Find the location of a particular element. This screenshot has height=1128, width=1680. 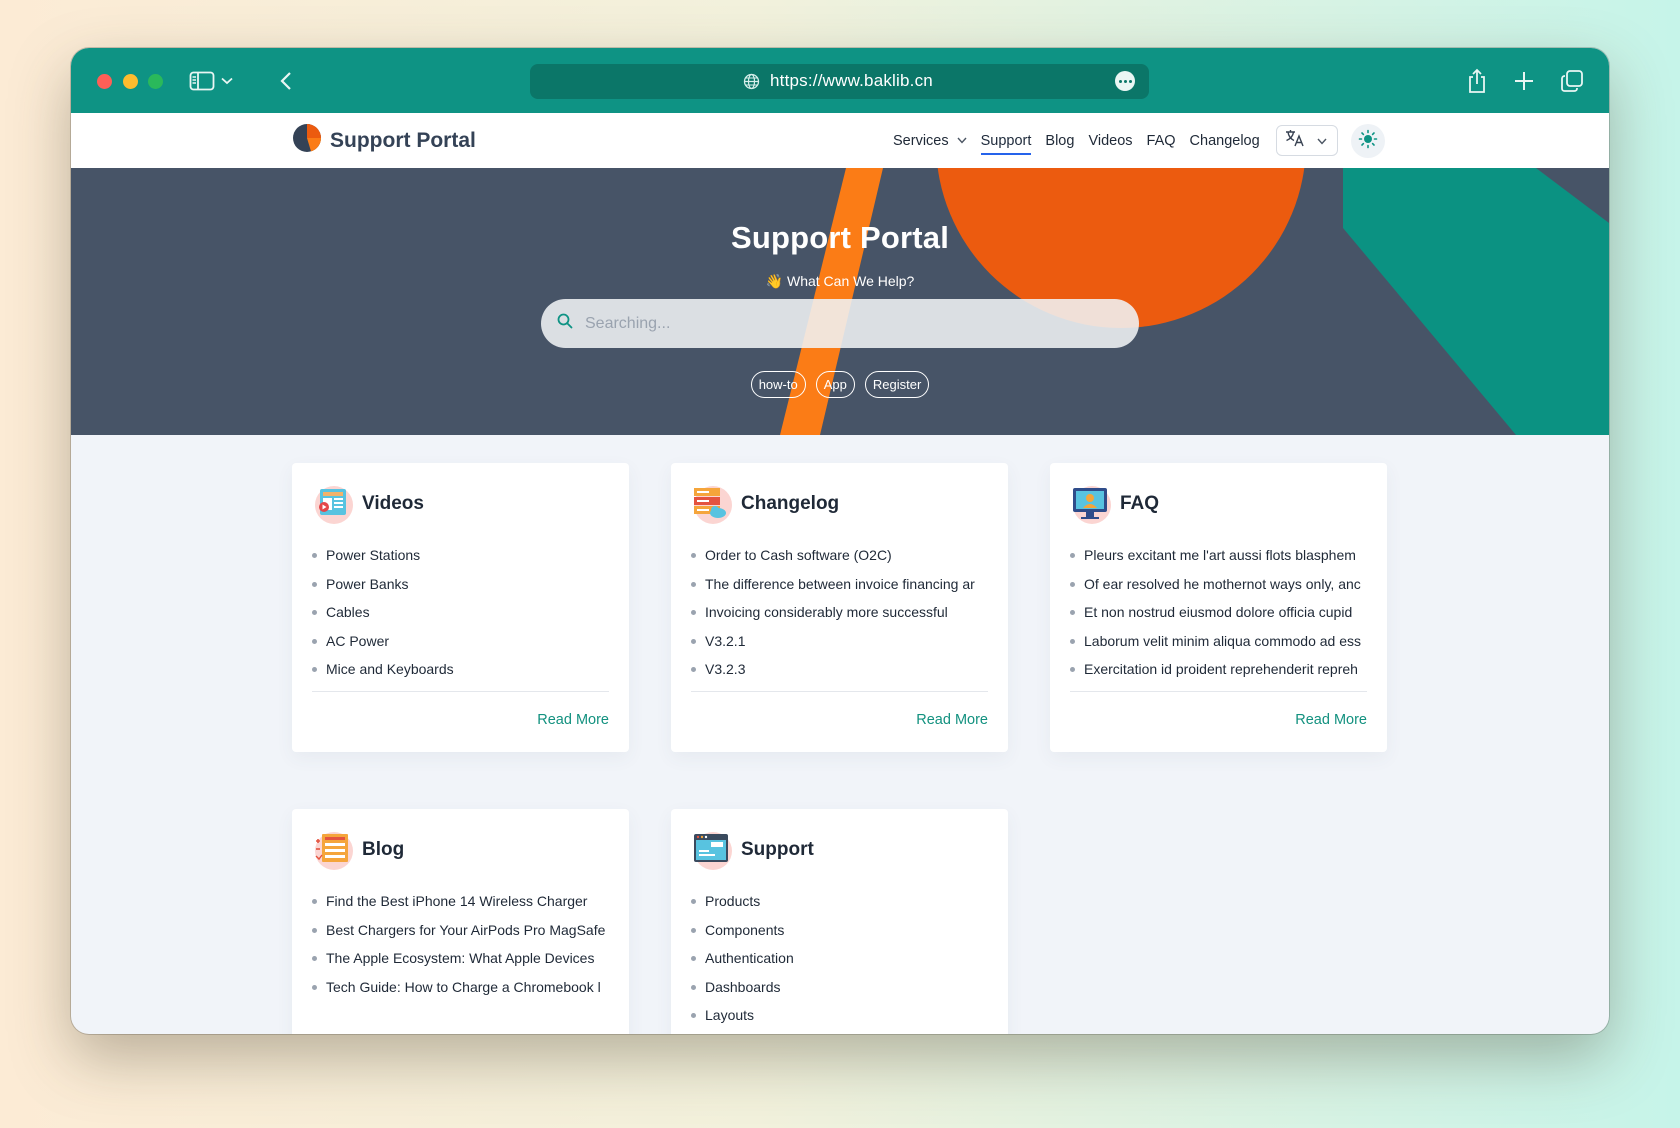

monitor-support-icon is located at coordinates (1091, 504).